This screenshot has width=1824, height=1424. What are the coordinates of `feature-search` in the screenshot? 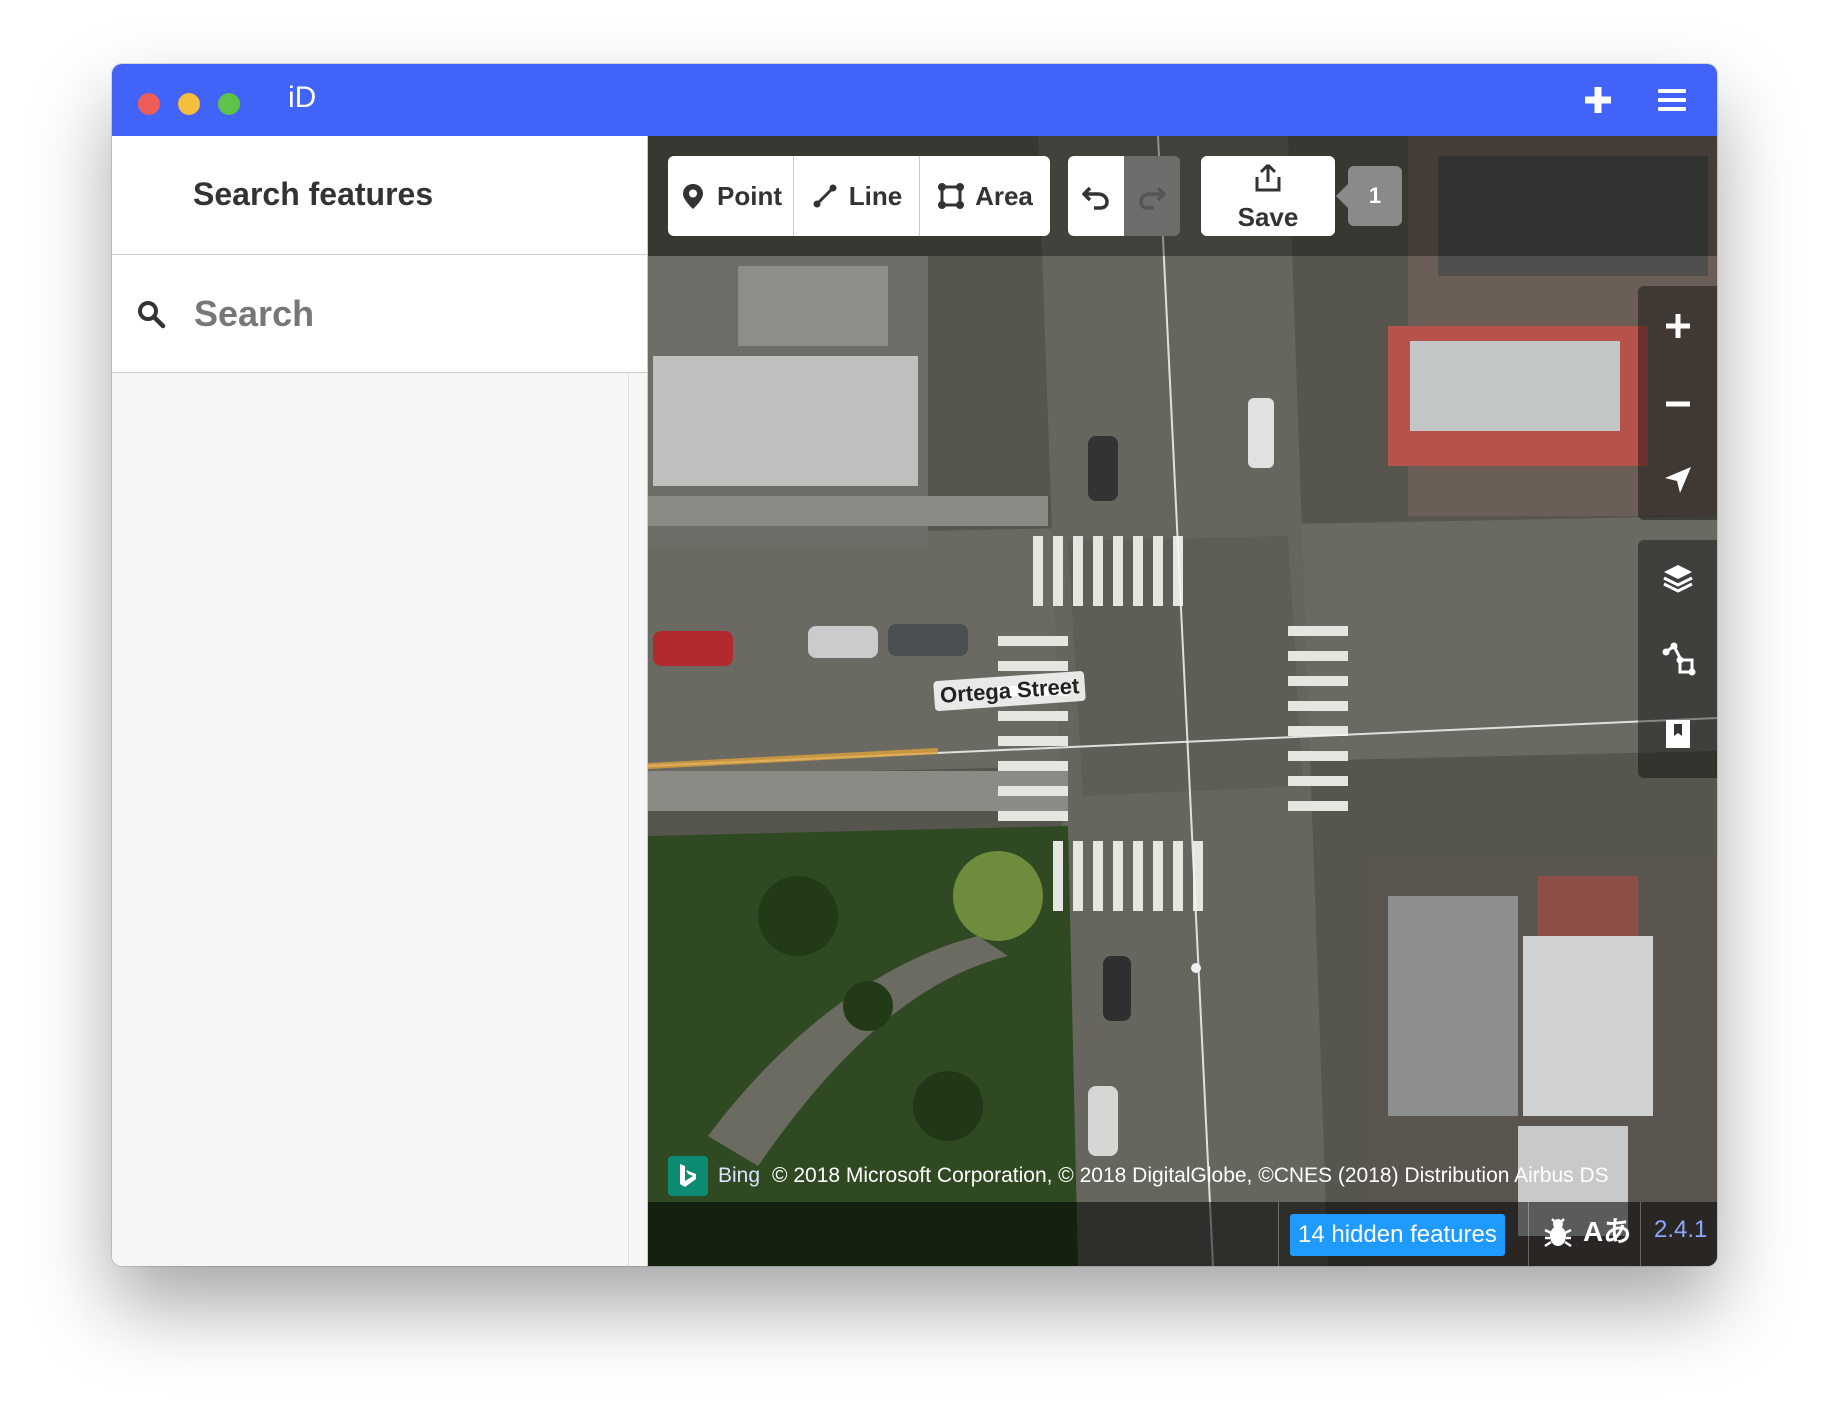 It's located at (379, 314).